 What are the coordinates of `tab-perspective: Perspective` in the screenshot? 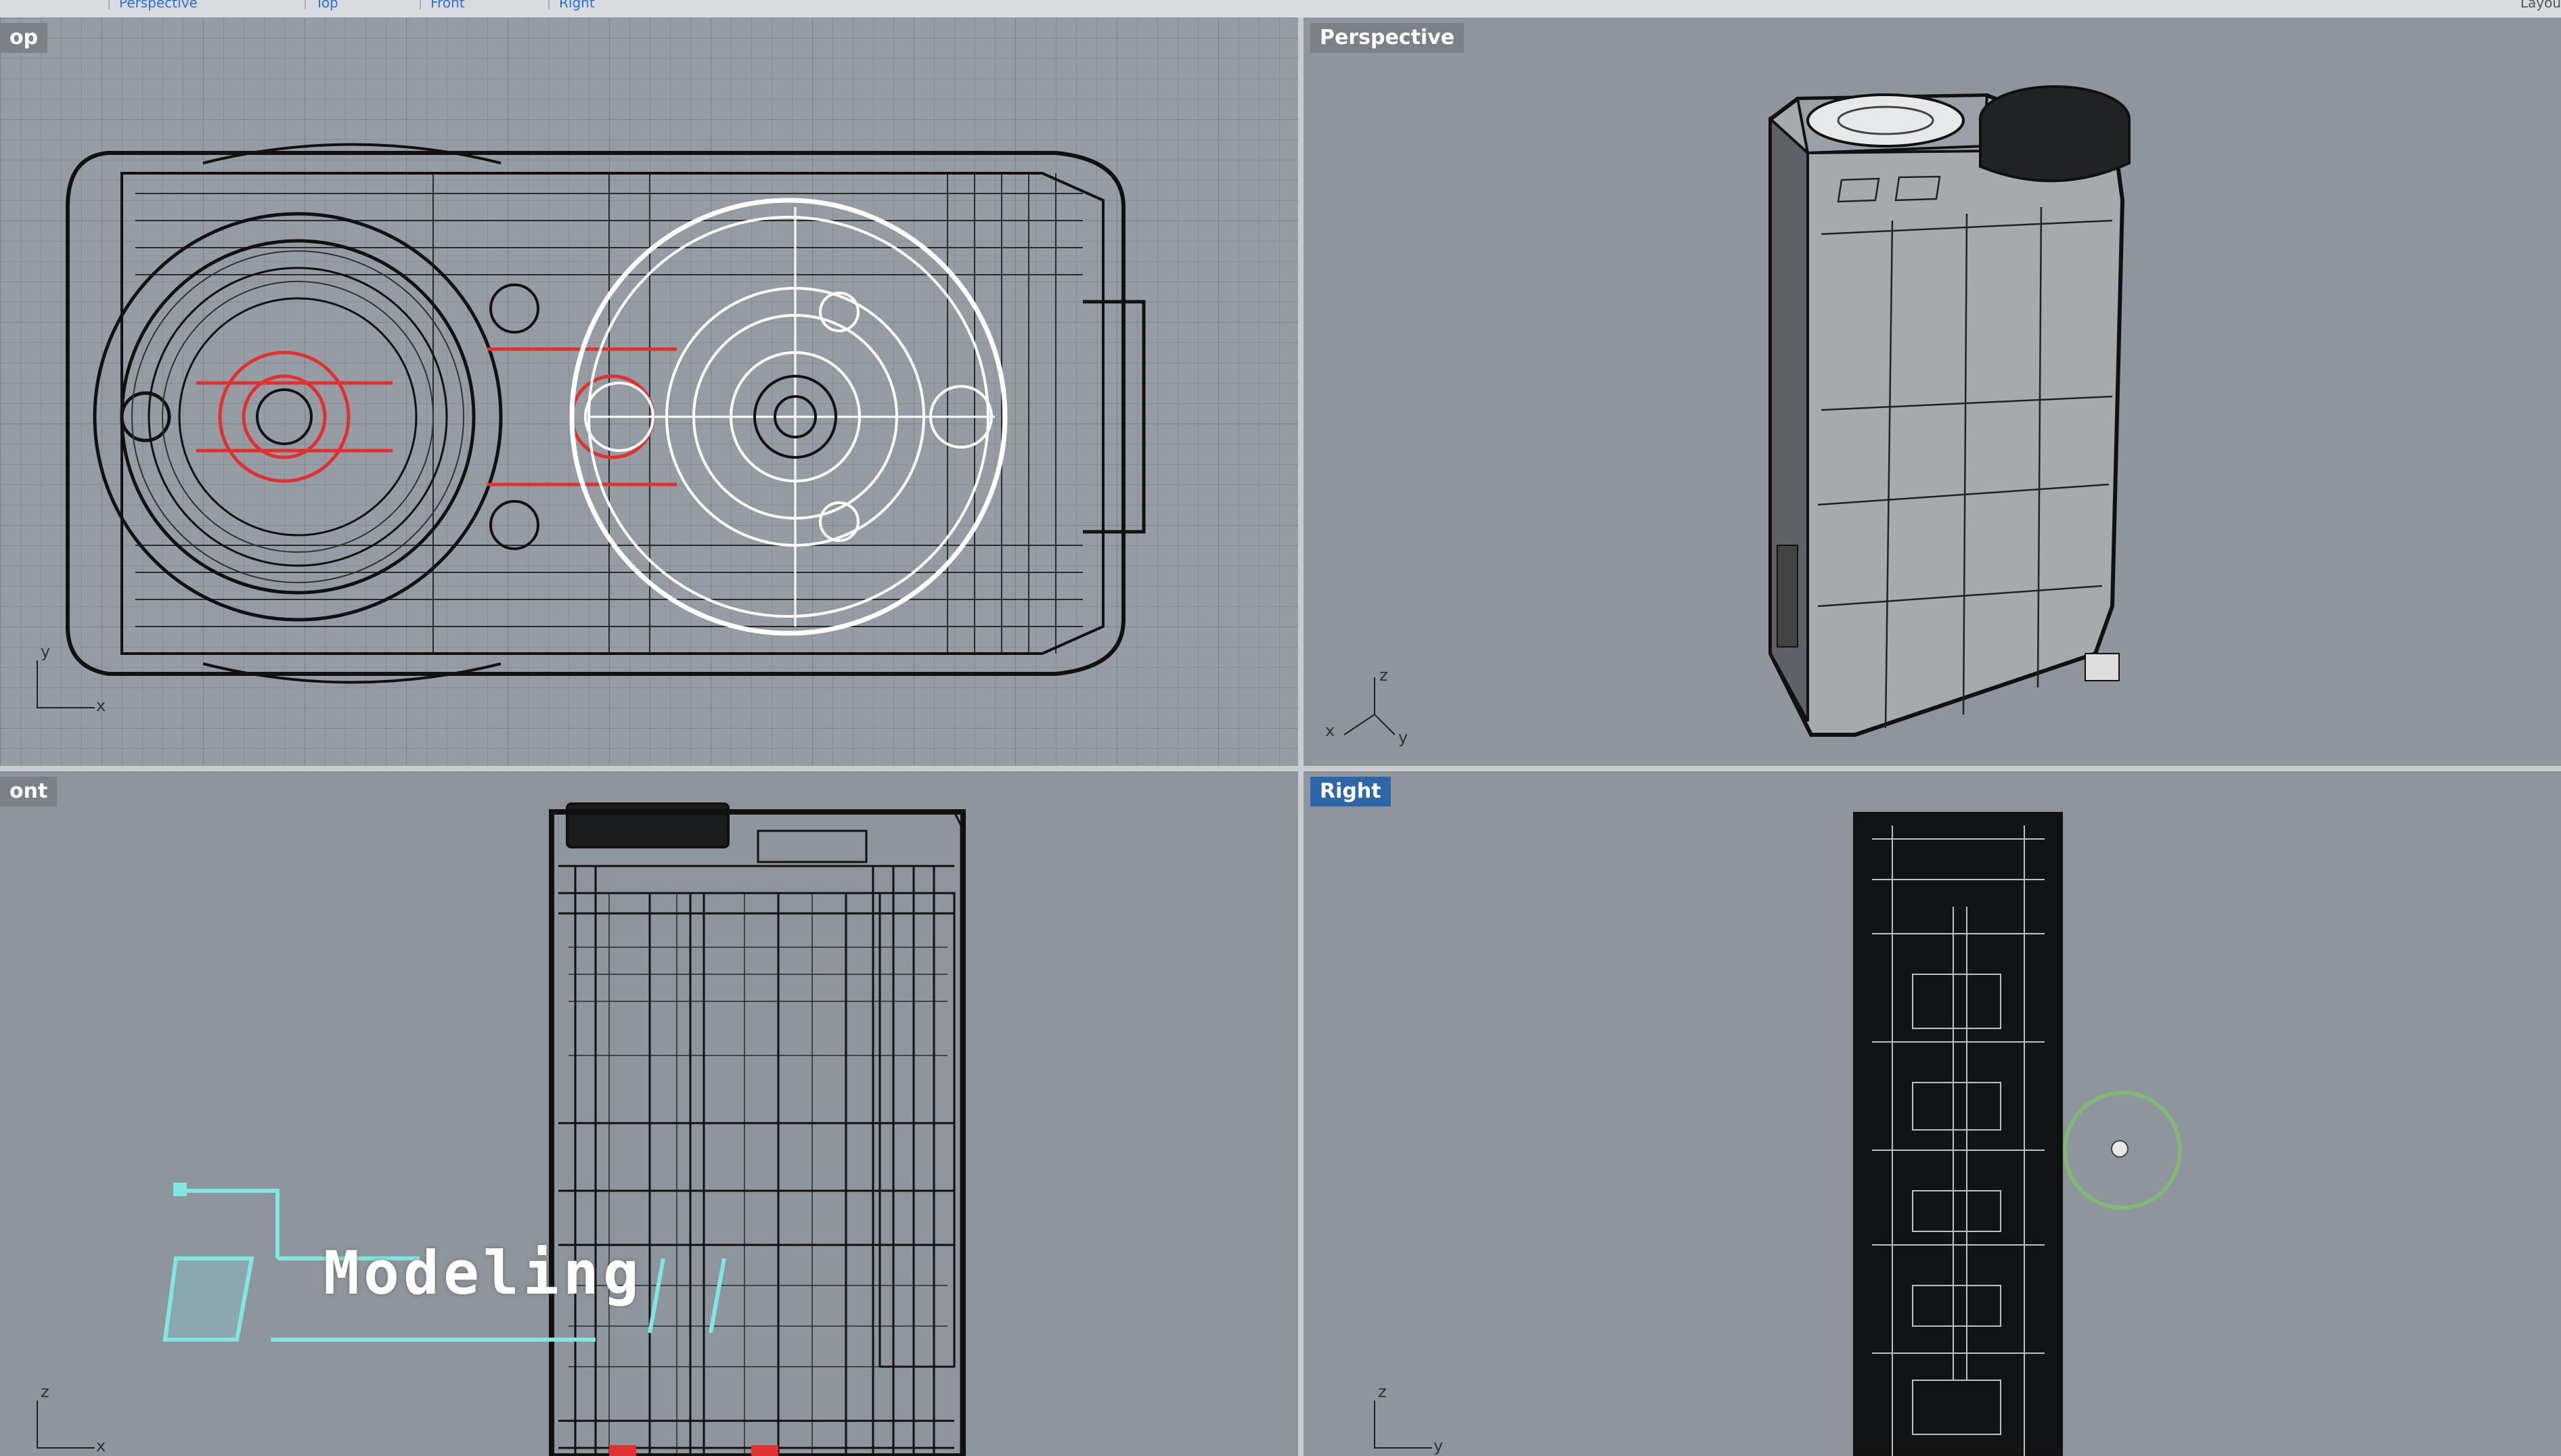 It's located at (153, 5).